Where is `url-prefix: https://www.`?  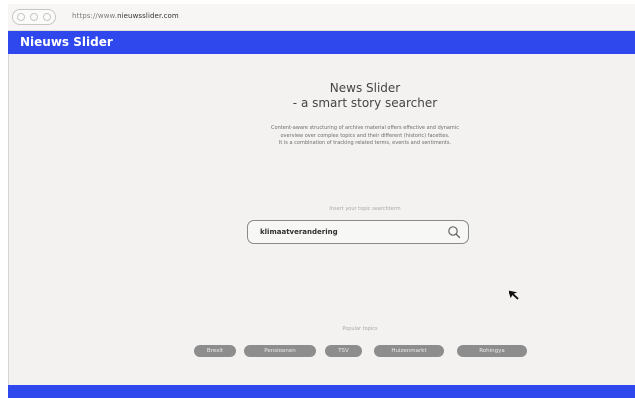 url-prefix: https://www. is located at coordinates (95, 16).